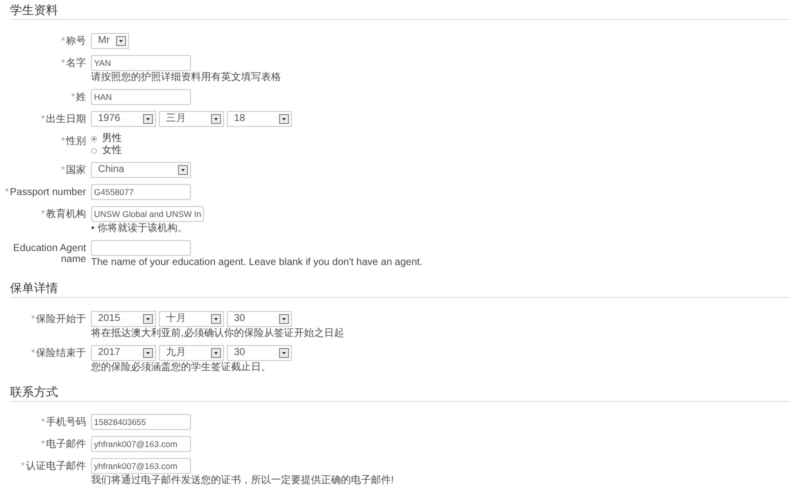 This screenshot has height=503, width=800. Describe the element at coordinates (141, 248) in the screenshot. I see `text-field` at that location.